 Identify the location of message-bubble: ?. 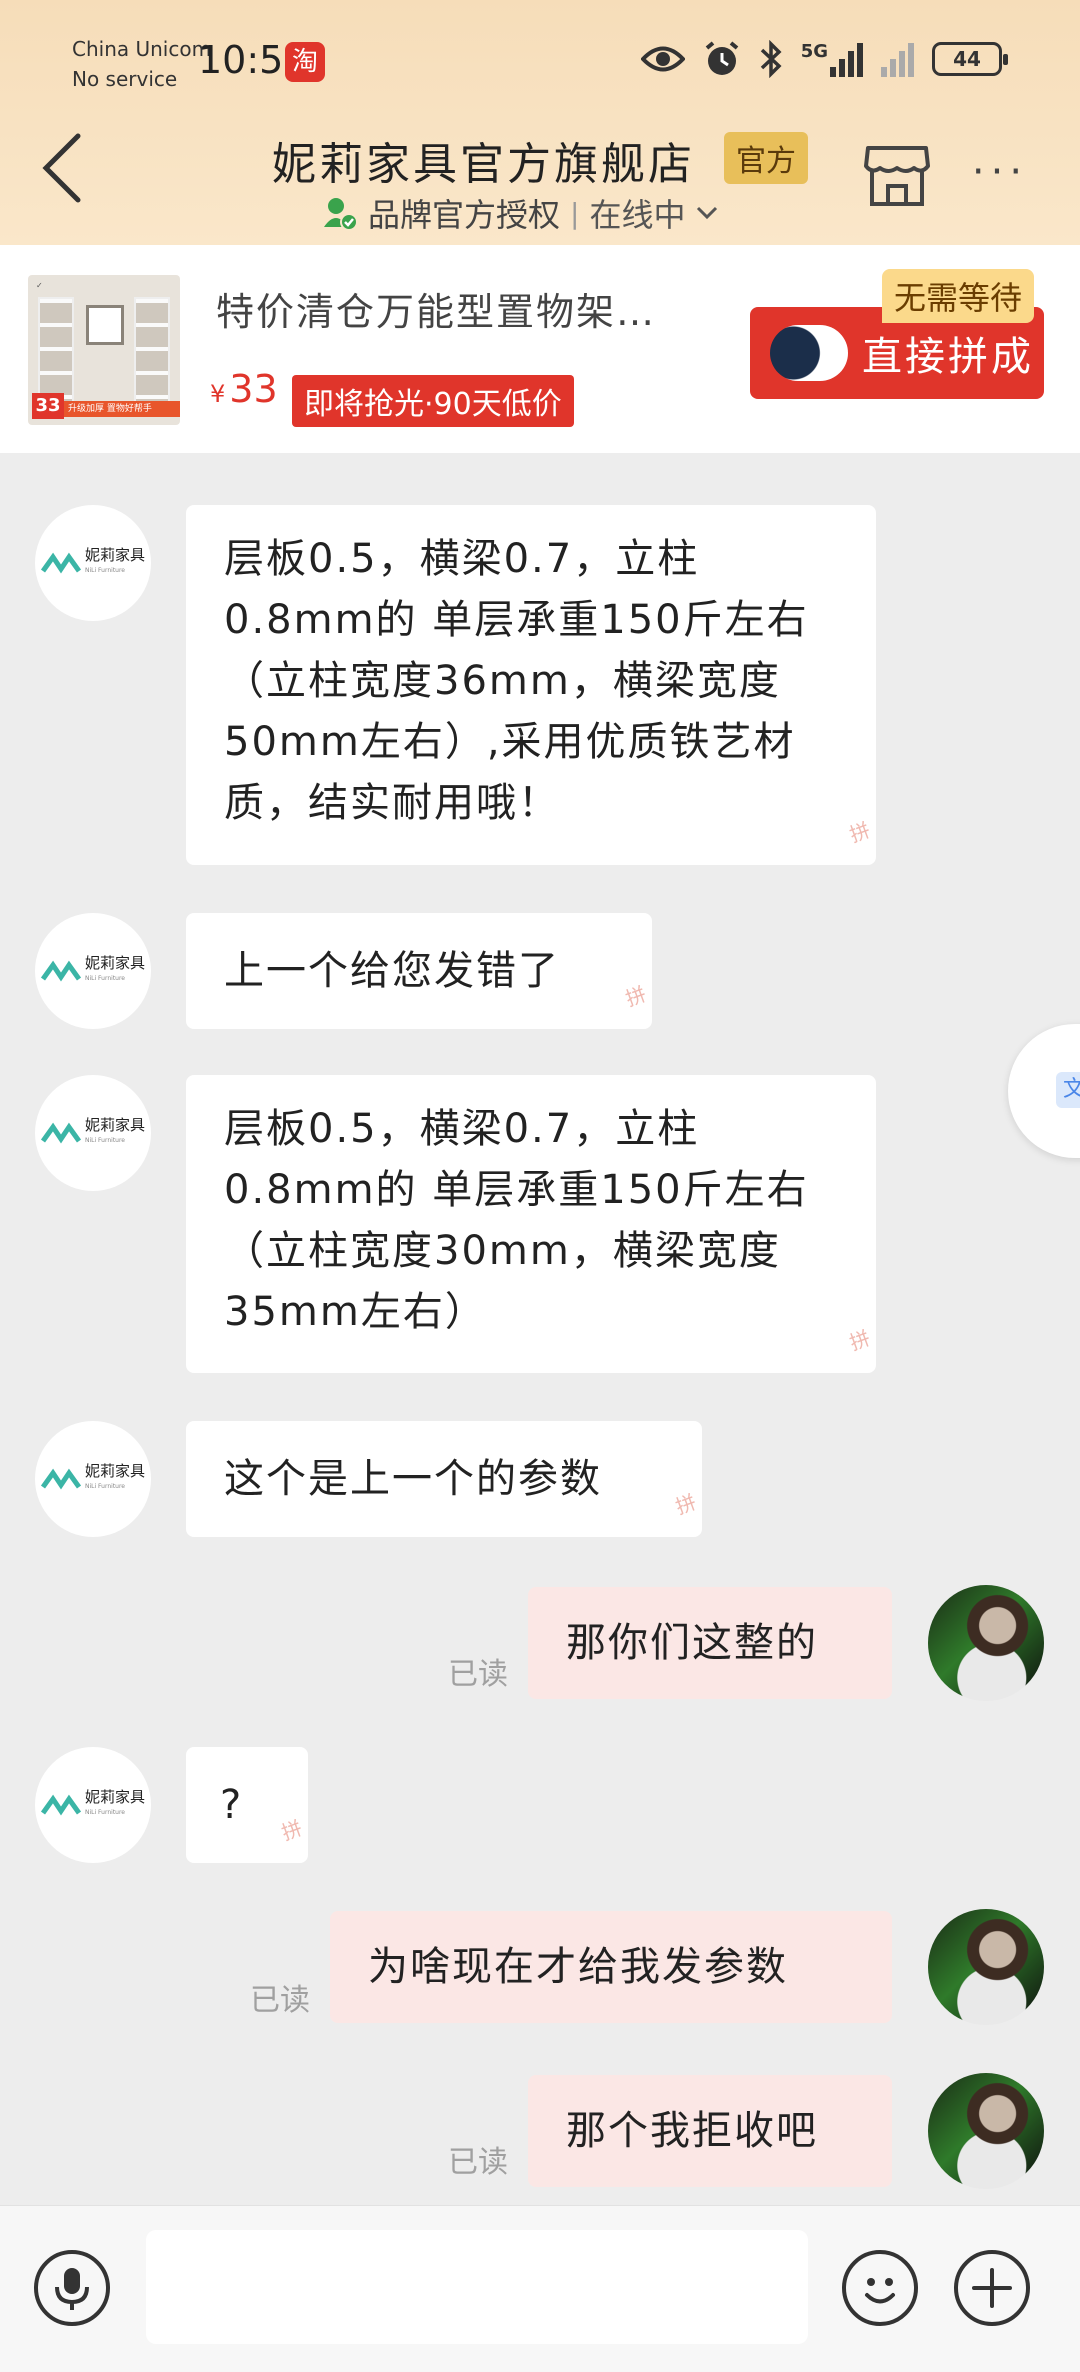
(247, 1805).